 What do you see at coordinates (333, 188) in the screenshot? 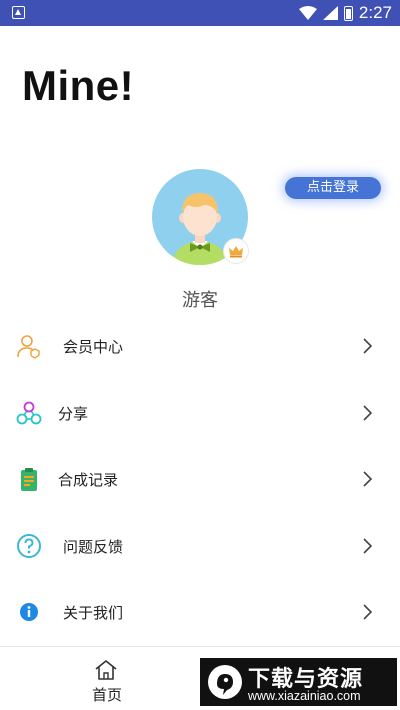
I see `login-button: 点击登录` at bounding box center [333, 188].